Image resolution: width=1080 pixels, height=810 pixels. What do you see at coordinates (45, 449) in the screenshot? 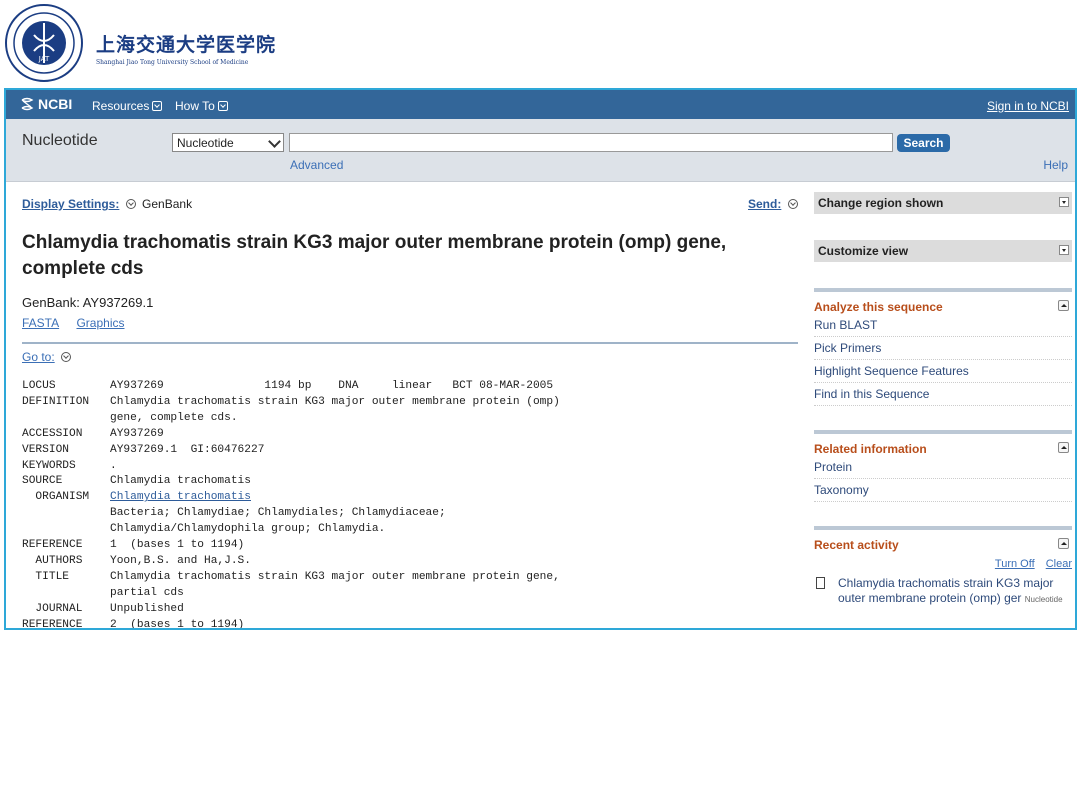
I see `flatfile-key: VERSION` at bounding box center [45, 449].